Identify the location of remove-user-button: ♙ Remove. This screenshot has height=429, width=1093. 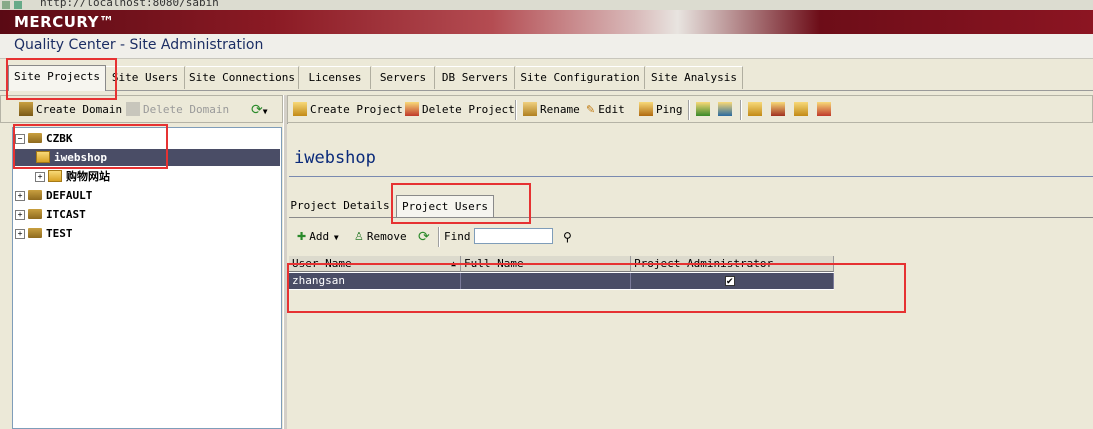
(380, 237).